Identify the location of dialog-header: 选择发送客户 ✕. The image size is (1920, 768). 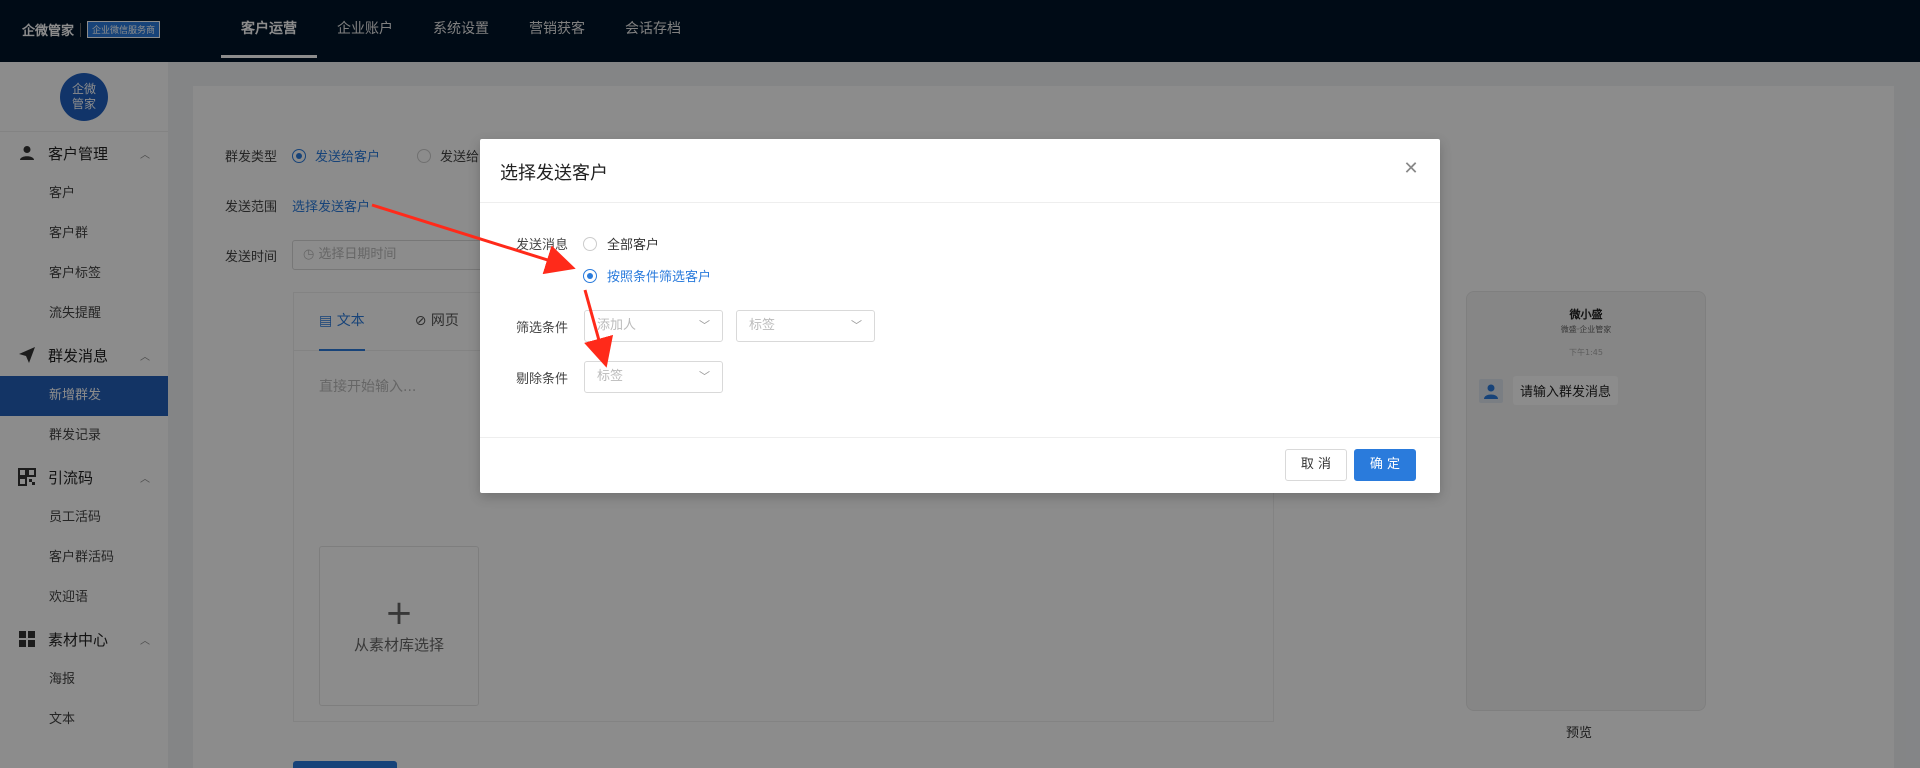
(960, 171).